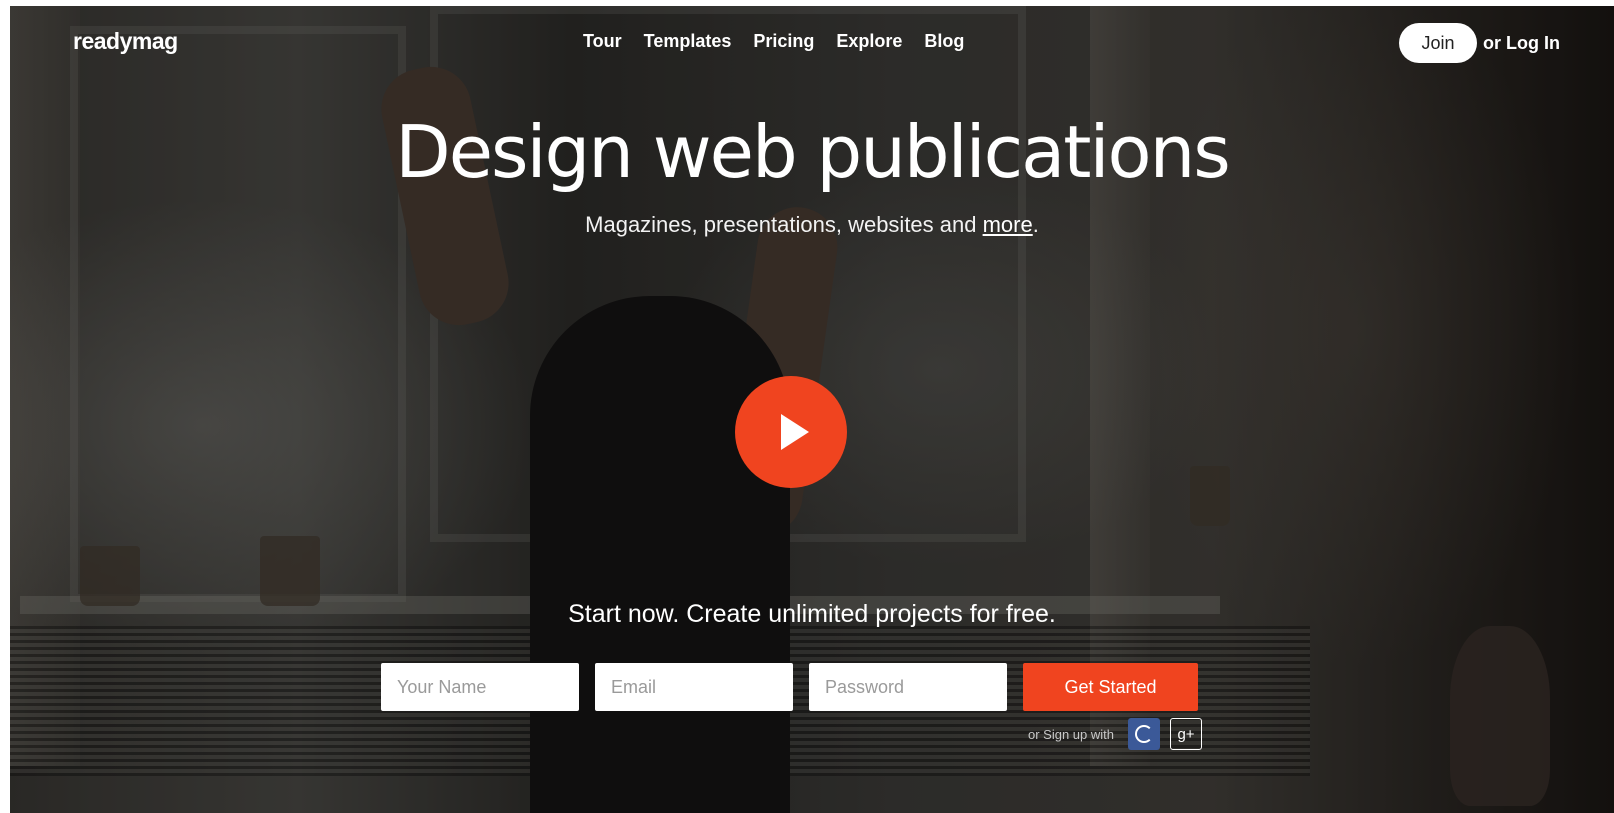 This screenshot has width=1614, height=813. What do you see at coordinates (784, 224) in the screenshot?
I see `subtitle-text: Magazines, presentations, websites and` at bounding box center [784, 224].